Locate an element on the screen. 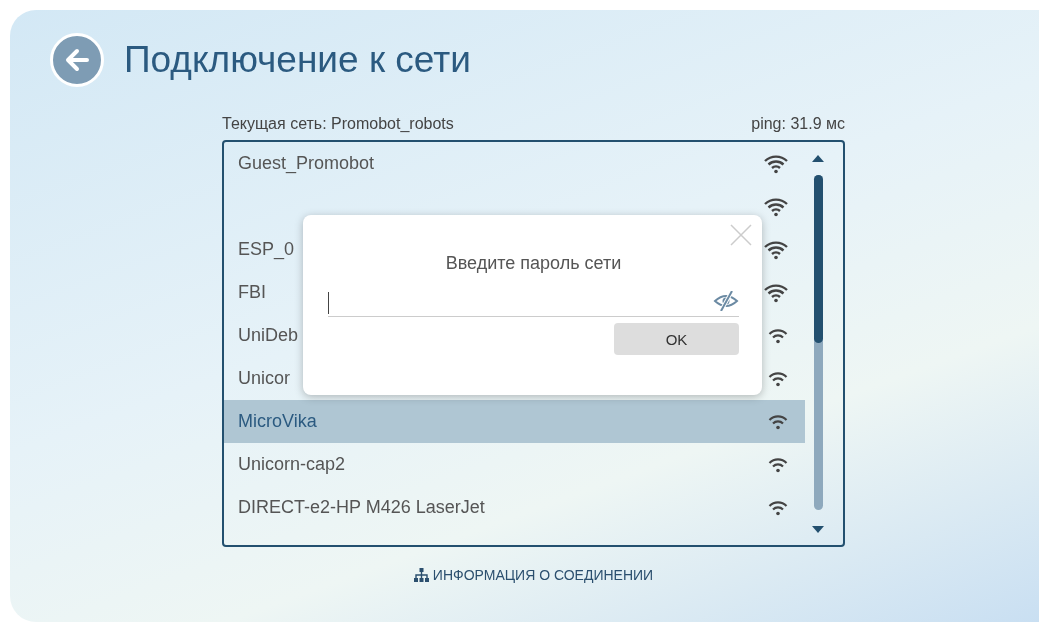 The height and width of the screenshot is (627, 1039). network-name: MicroVika is located at coordinates (277, 421).